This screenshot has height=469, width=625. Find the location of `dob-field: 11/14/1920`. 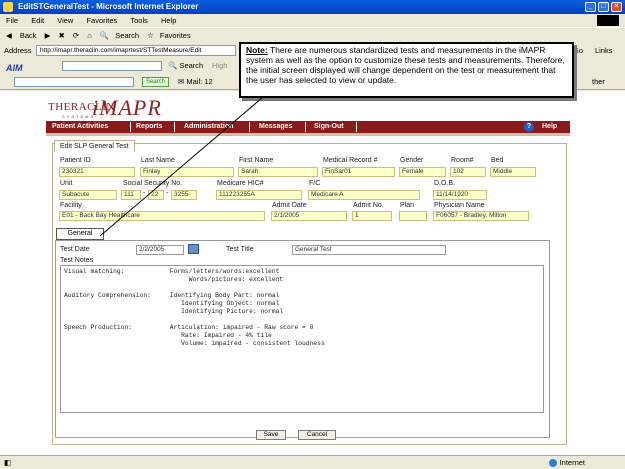

dob-field: 11/14/1920 is located at coordinates (460, 195).